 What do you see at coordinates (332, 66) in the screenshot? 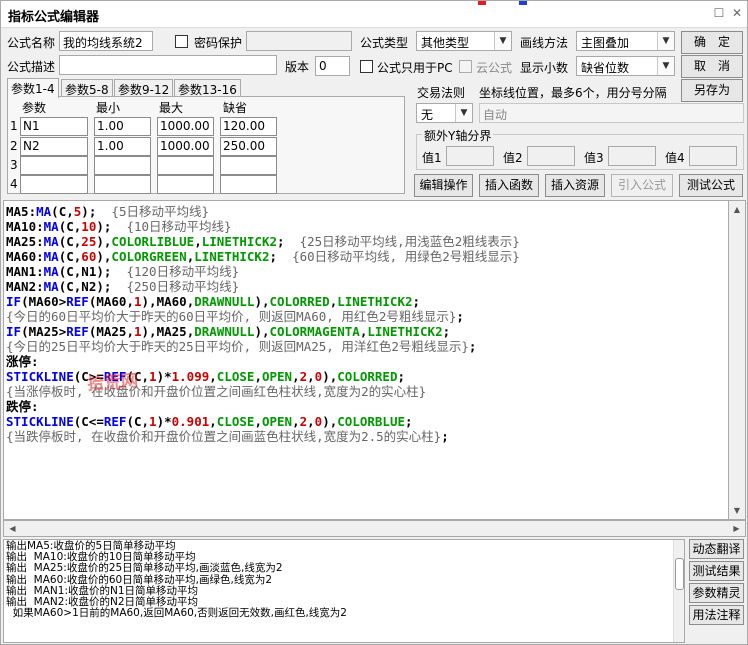
I see `version-input: 0` at bounding box center [332, 66].